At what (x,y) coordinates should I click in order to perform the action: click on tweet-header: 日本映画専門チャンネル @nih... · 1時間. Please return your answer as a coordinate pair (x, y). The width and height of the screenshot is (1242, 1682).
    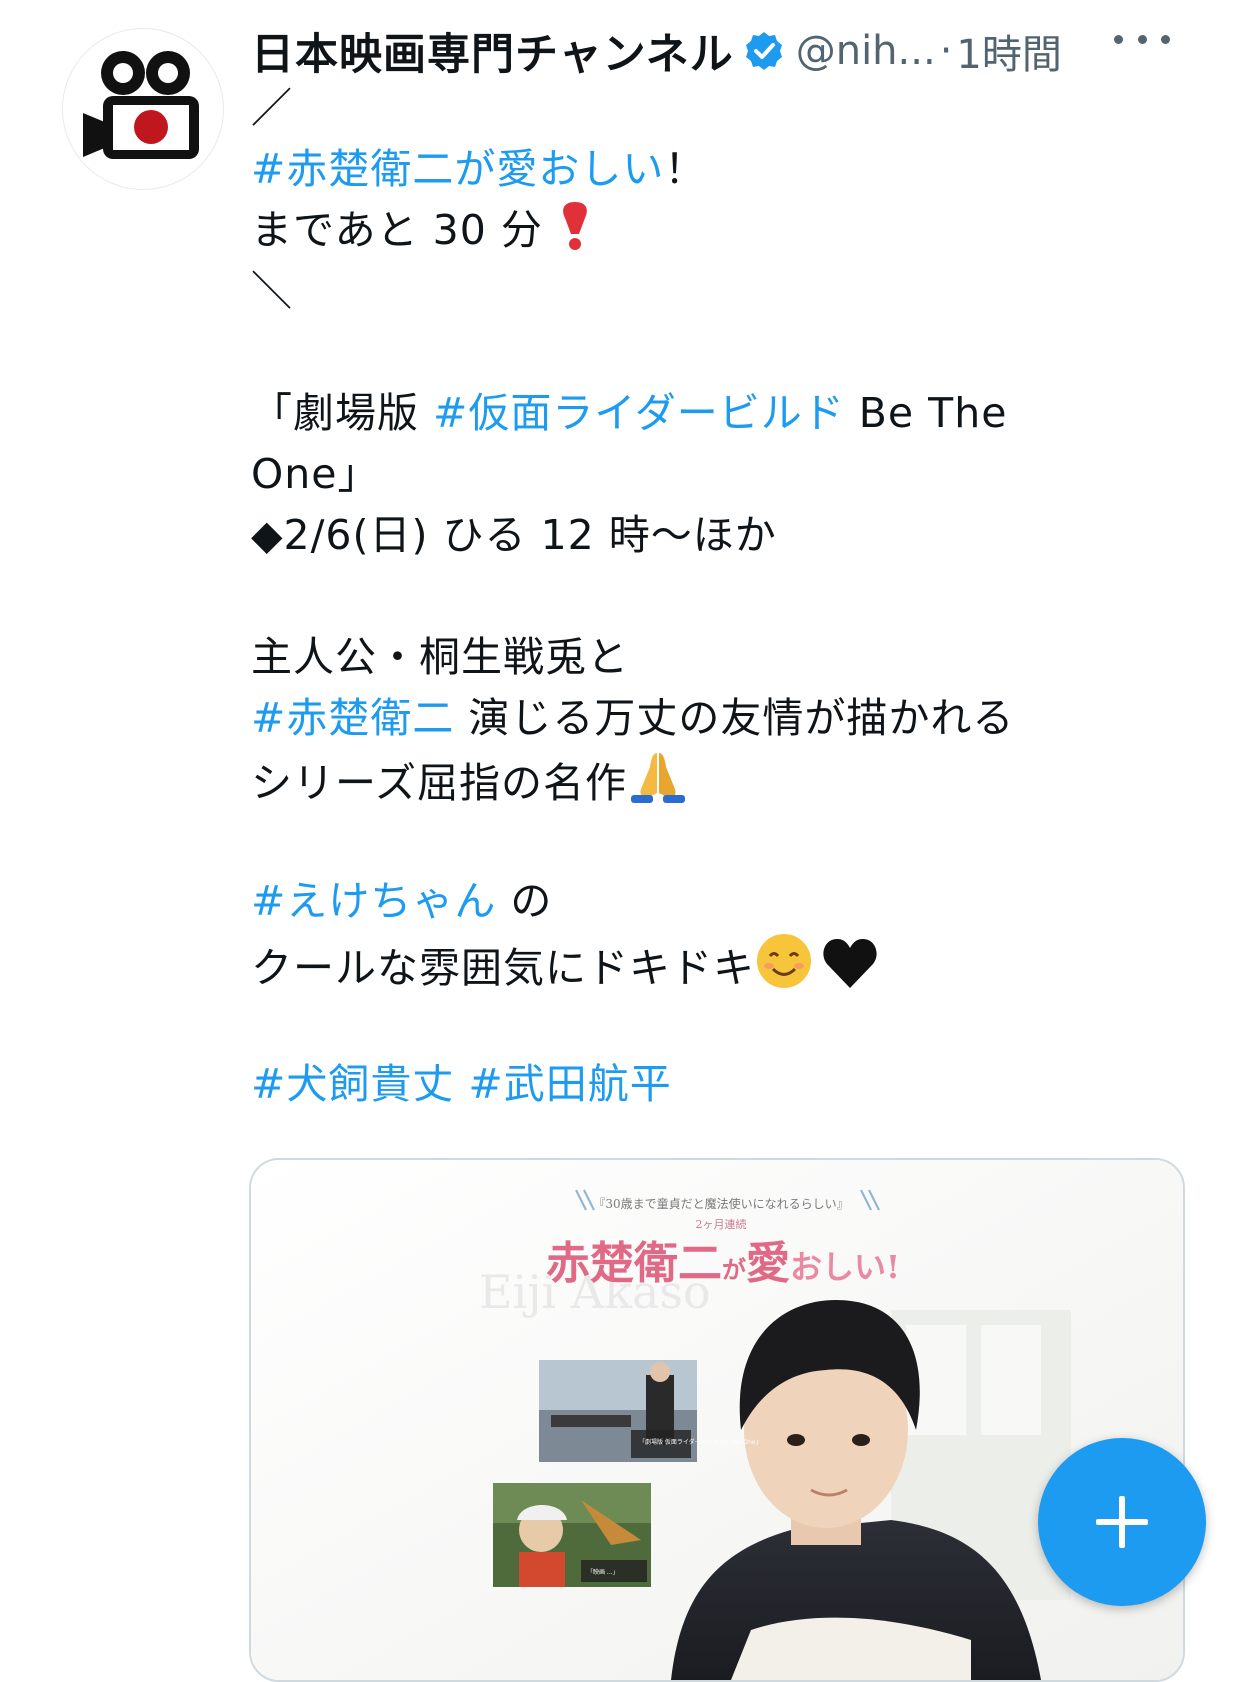
    Looking at the image, I should click on (721, 51).